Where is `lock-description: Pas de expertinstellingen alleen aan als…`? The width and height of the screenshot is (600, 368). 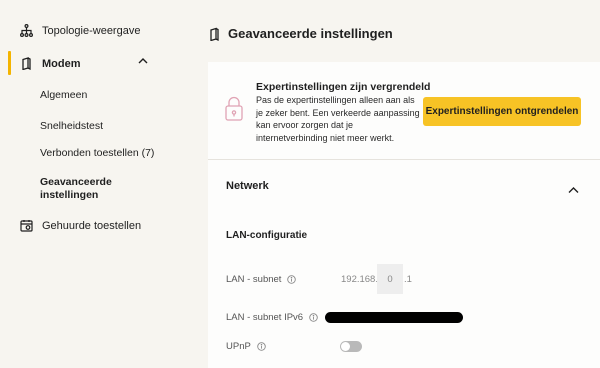
lock-description: Pas de expertinstellingen alleen aan als… is located at coordinates (338, 119).